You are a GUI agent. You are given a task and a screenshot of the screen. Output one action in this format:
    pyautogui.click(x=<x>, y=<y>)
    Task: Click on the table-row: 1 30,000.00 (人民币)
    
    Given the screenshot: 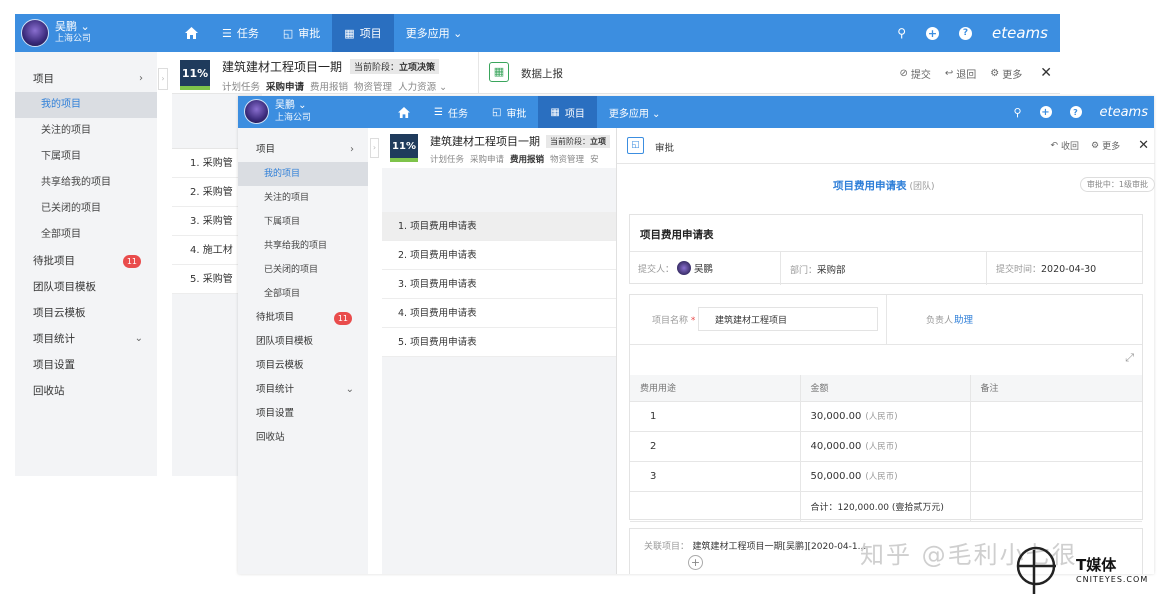 What is the action you would take?
    pyautogui.click(x=886, y=416)
    